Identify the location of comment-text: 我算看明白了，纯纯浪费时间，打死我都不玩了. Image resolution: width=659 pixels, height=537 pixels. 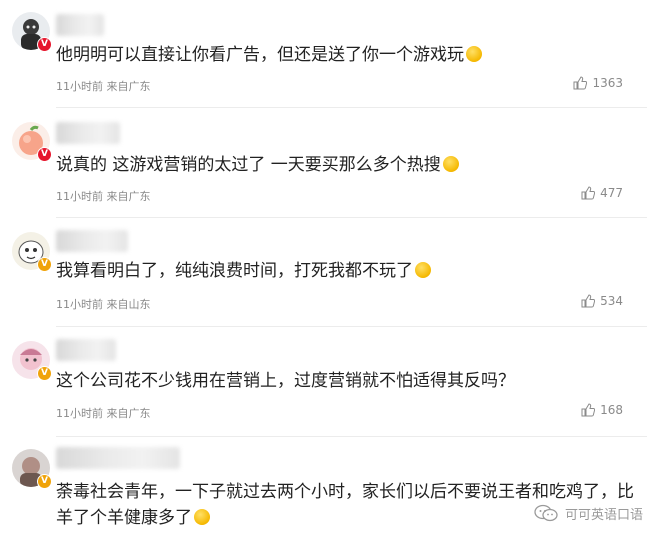
(350, 271).